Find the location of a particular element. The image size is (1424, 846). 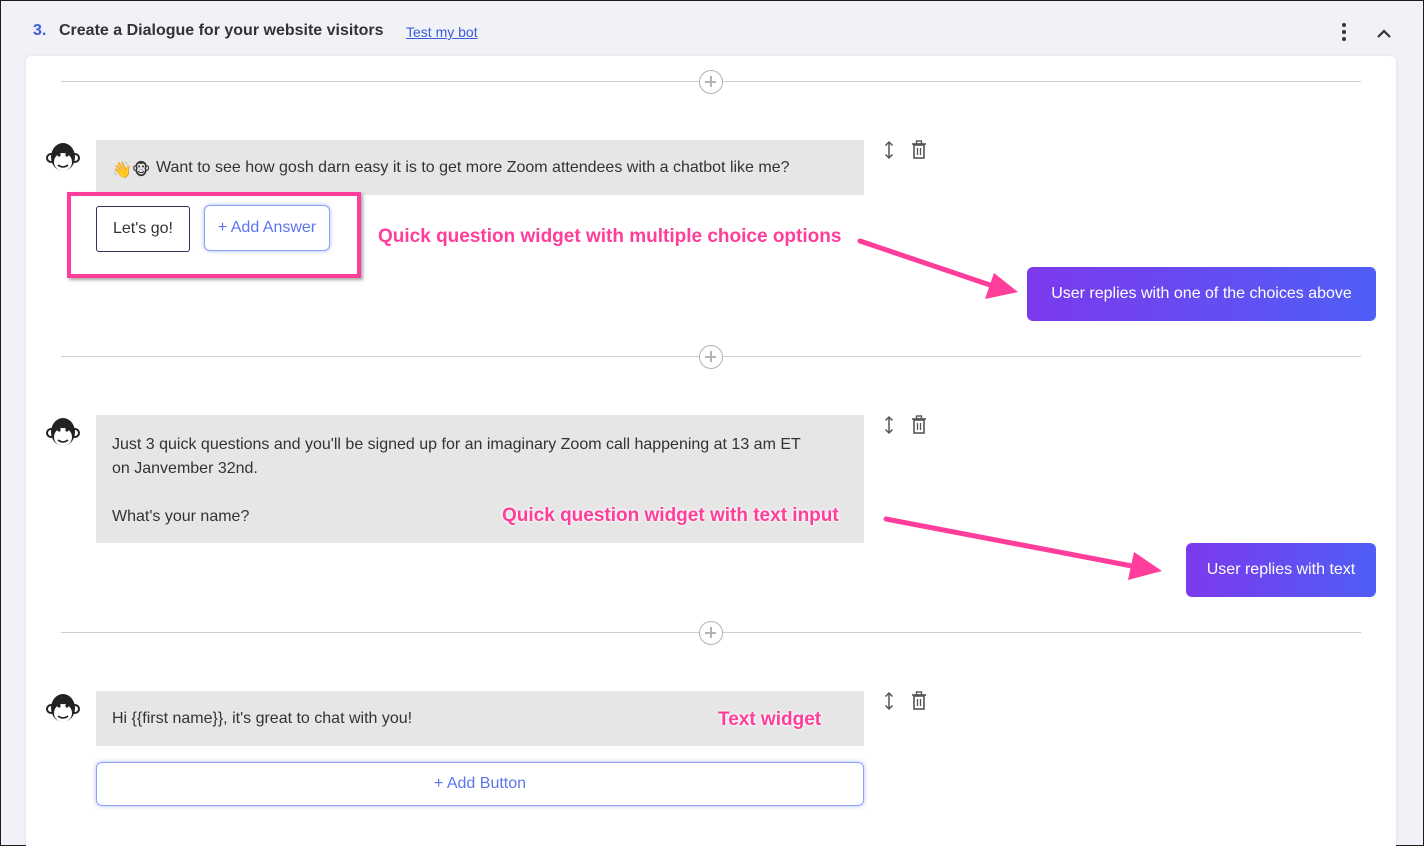

annotation-arrows is located at coordinates (1009, 409).